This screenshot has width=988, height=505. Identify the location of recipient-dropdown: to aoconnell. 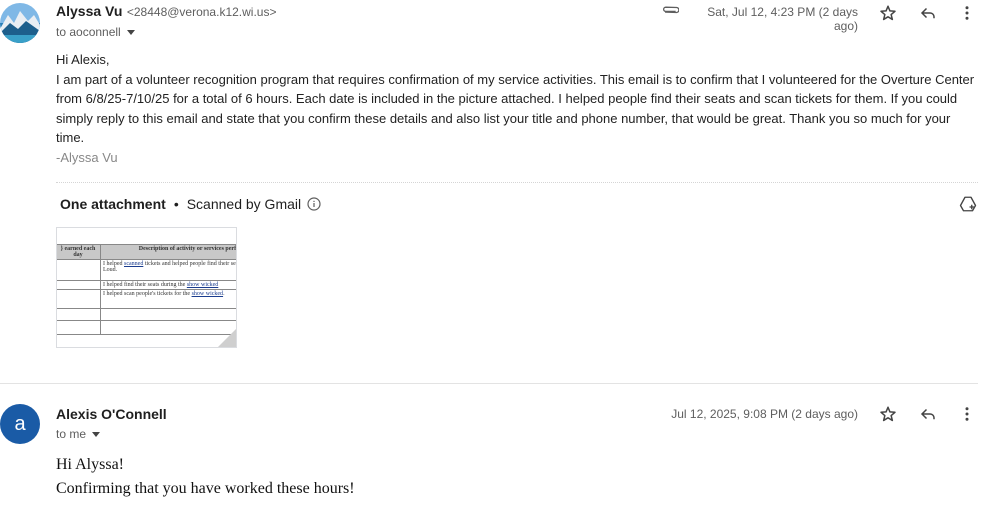
(95, 32).